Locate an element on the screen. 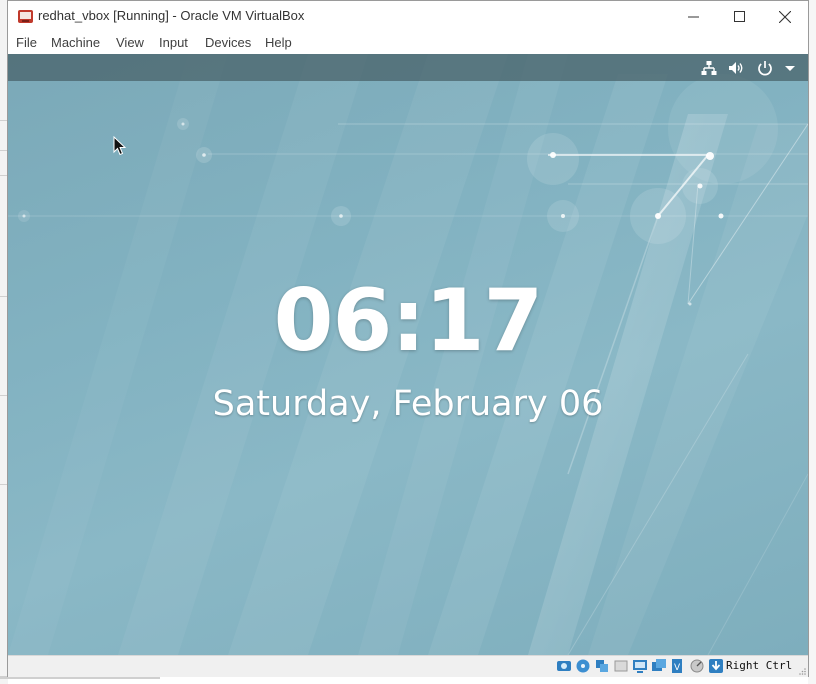 The height and width of the screenshot is (684, 816). menu-input: Input is located at coordinates (173, 42).